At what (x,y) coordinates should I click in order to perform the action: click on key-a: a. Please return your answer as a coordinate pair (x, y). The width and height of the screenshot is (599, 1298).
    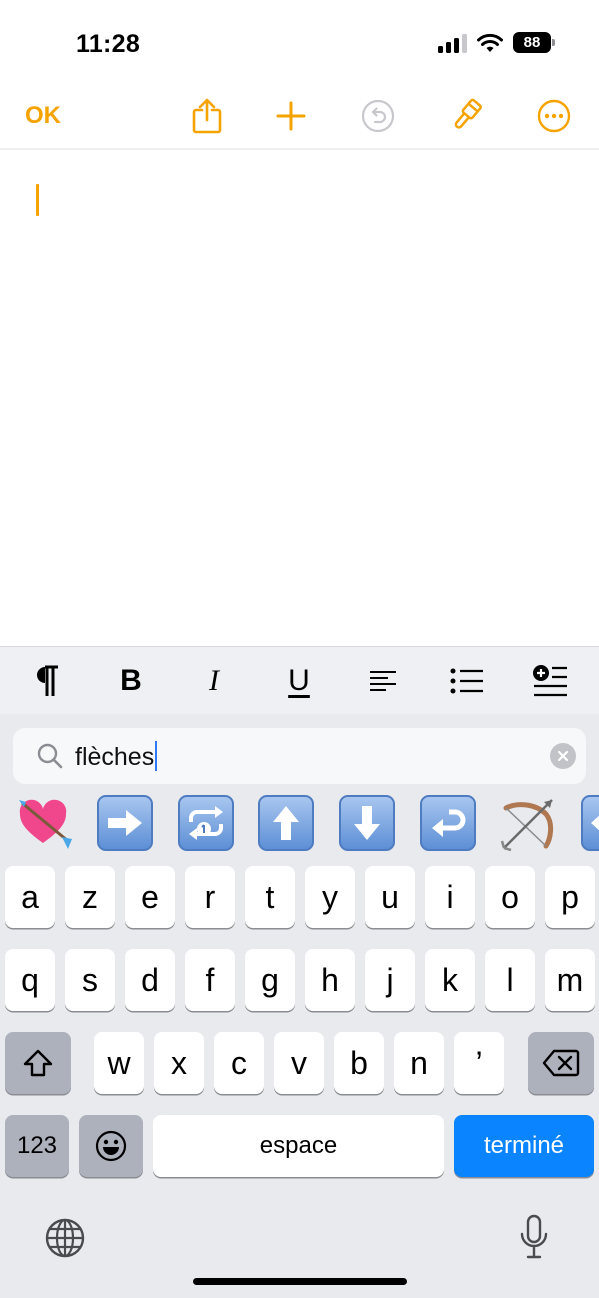
    Looking at the image, I should click on (30, 897).